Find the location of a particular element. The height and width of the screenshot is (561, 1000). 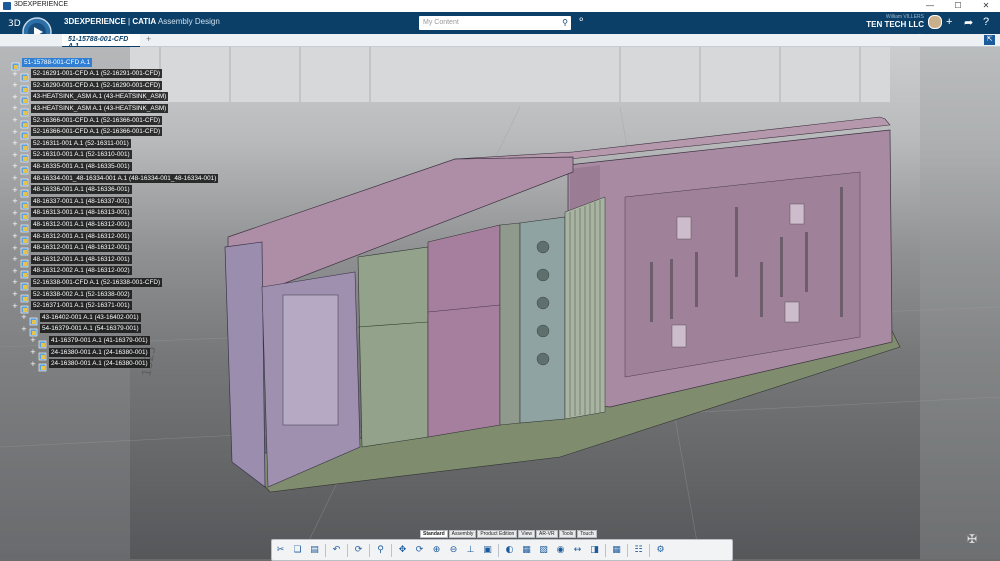

zoom-out-icon: ⊖ is located at coordinates (453, 550).